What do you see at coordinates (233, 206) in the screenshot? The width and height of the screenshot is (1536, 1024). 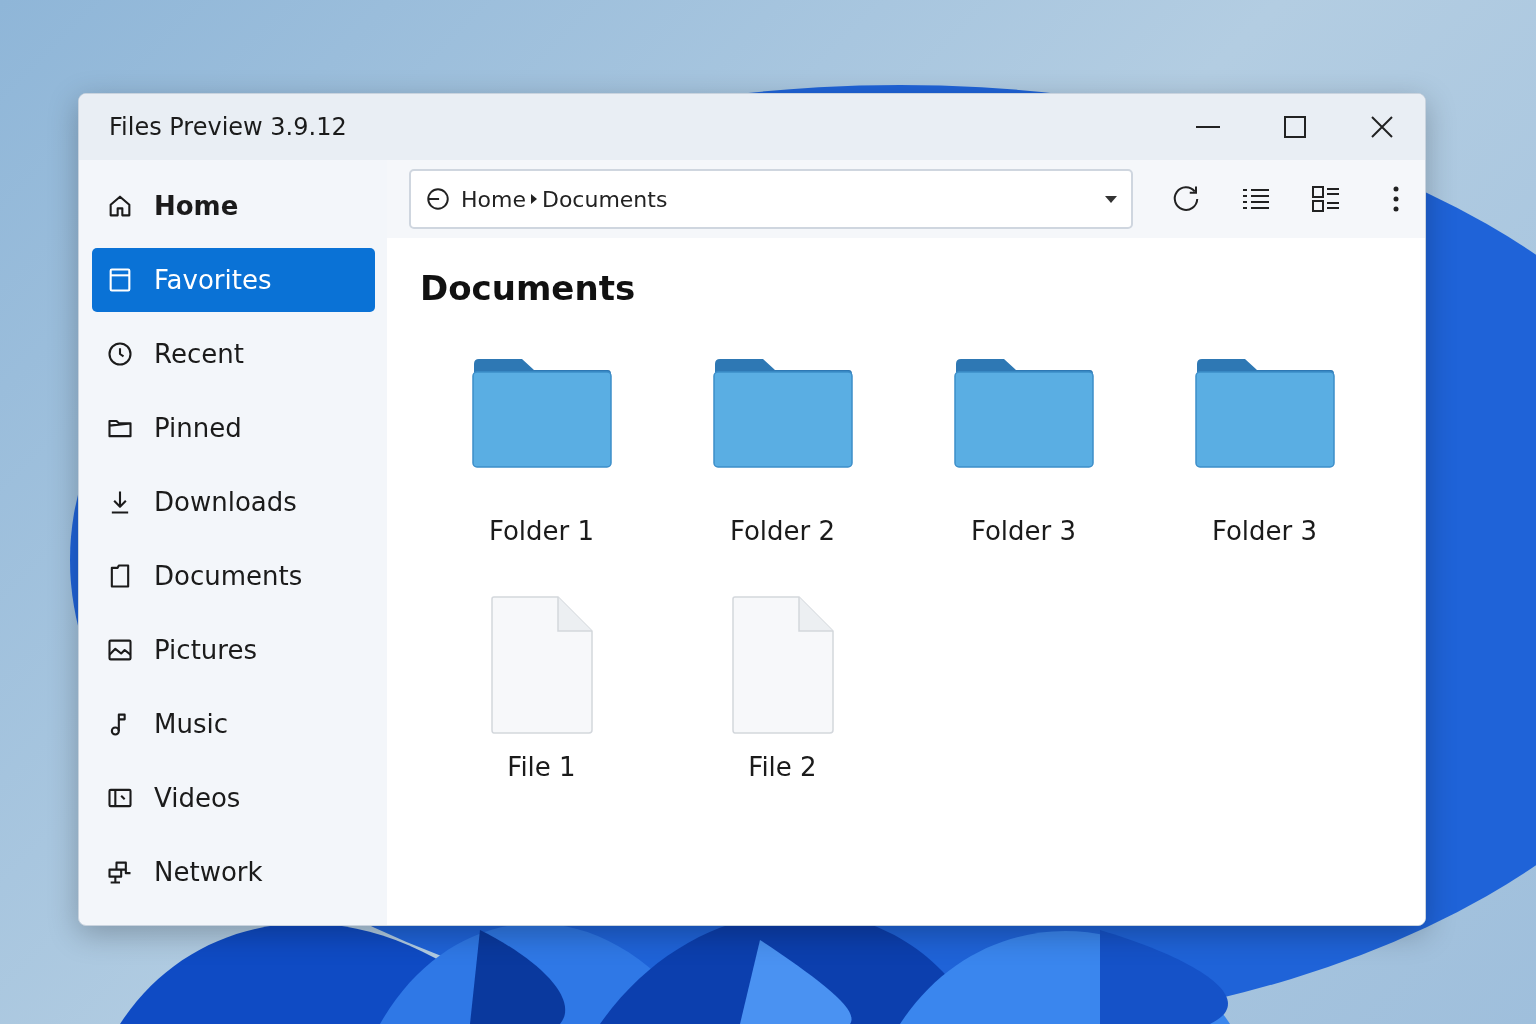 I see `sidebar-item: Home` at bounding box center [233, 206].